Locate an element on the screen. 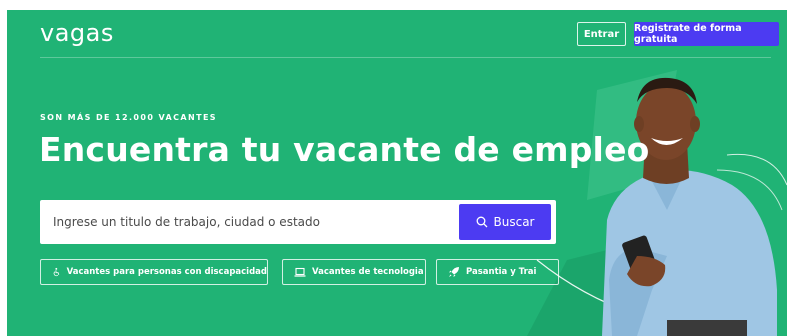 The image size is (787, 336). laptop-icon is located at coordinates (300, 272).